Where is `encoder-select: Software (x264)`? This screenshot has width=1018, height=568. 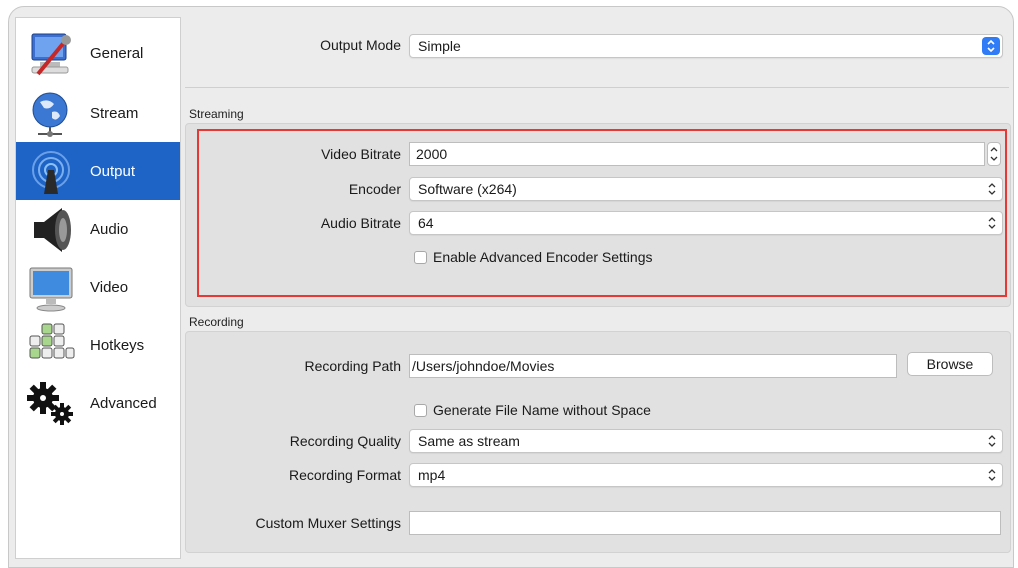
encoder-select: Software (x264) is located at coordinates (706, 189).